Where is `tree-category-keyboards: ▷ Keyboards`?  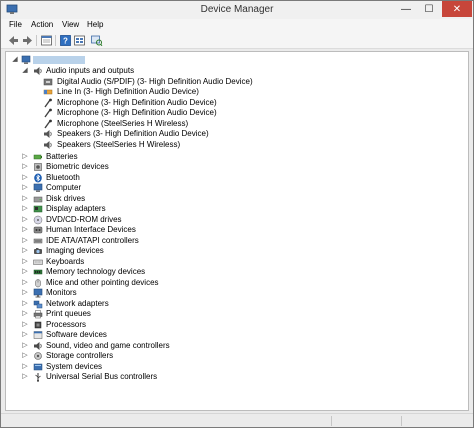
tree-category-keyboards: ▷ Keyboards is located at coordinates (237, 262).